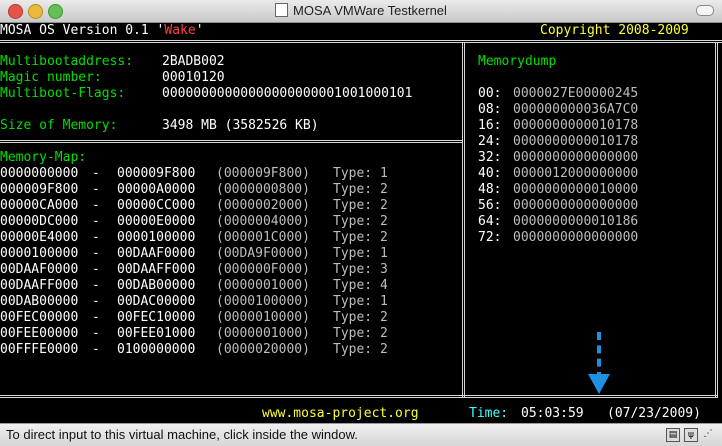  I want to click on frame-right-border, so click(716, 220).